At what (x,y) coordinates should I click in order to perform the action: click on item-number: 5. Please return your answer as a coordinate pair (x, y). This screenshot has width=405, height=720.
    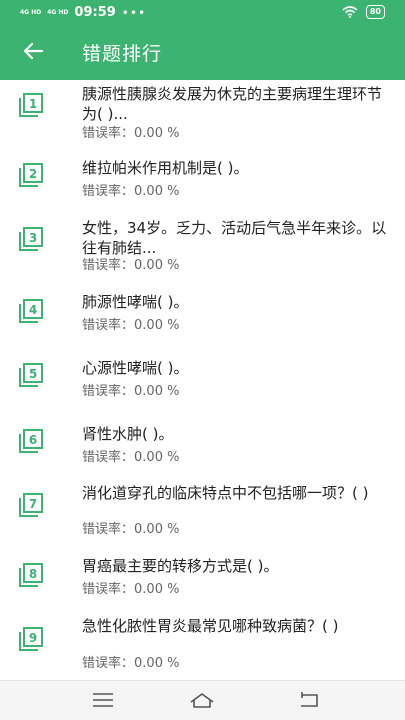
    Looking at the image, I should click on (33, 374).